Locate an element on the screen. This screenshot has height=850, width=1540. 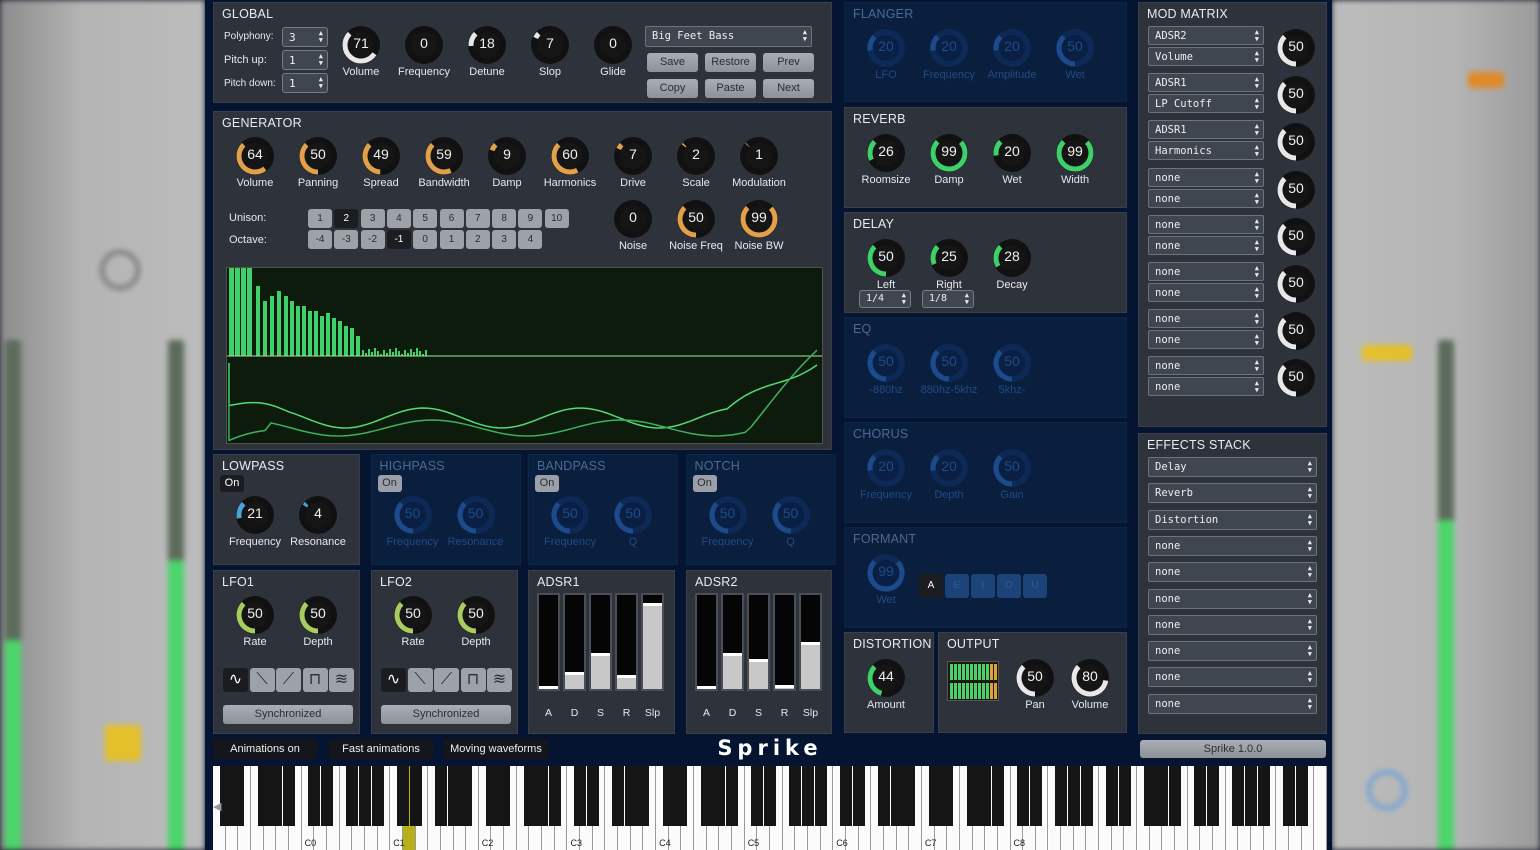
output-volume-knob: 80 Volume is located at coordinates (1090, 686).